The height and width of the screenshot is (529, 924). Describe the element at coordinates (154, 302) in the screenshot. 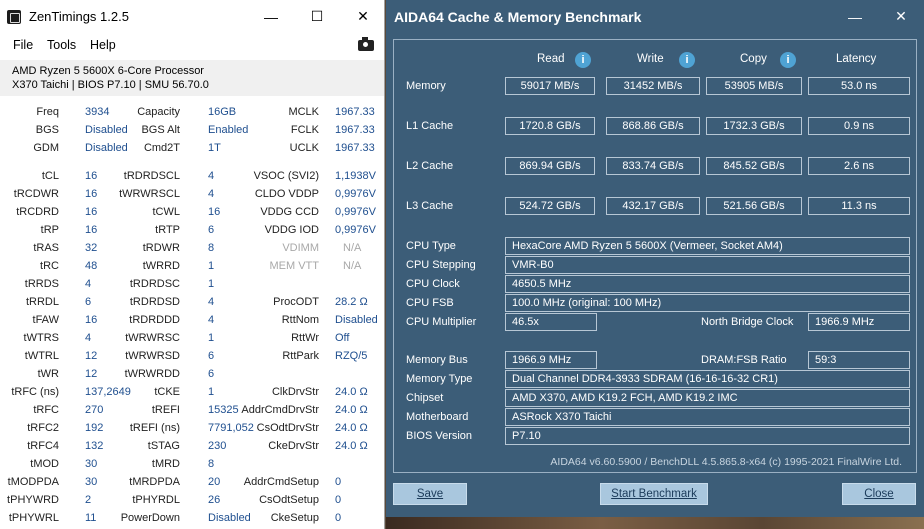

I see `timing-label: tRDRDSD` at that location.